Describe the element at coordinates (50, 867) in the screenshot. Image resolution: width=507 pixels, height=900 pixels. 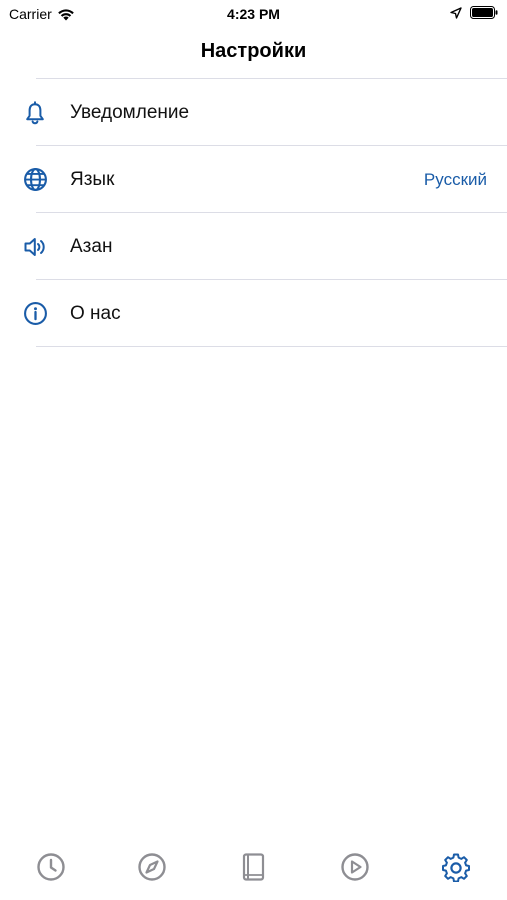
I see `clock-icon` at that location.